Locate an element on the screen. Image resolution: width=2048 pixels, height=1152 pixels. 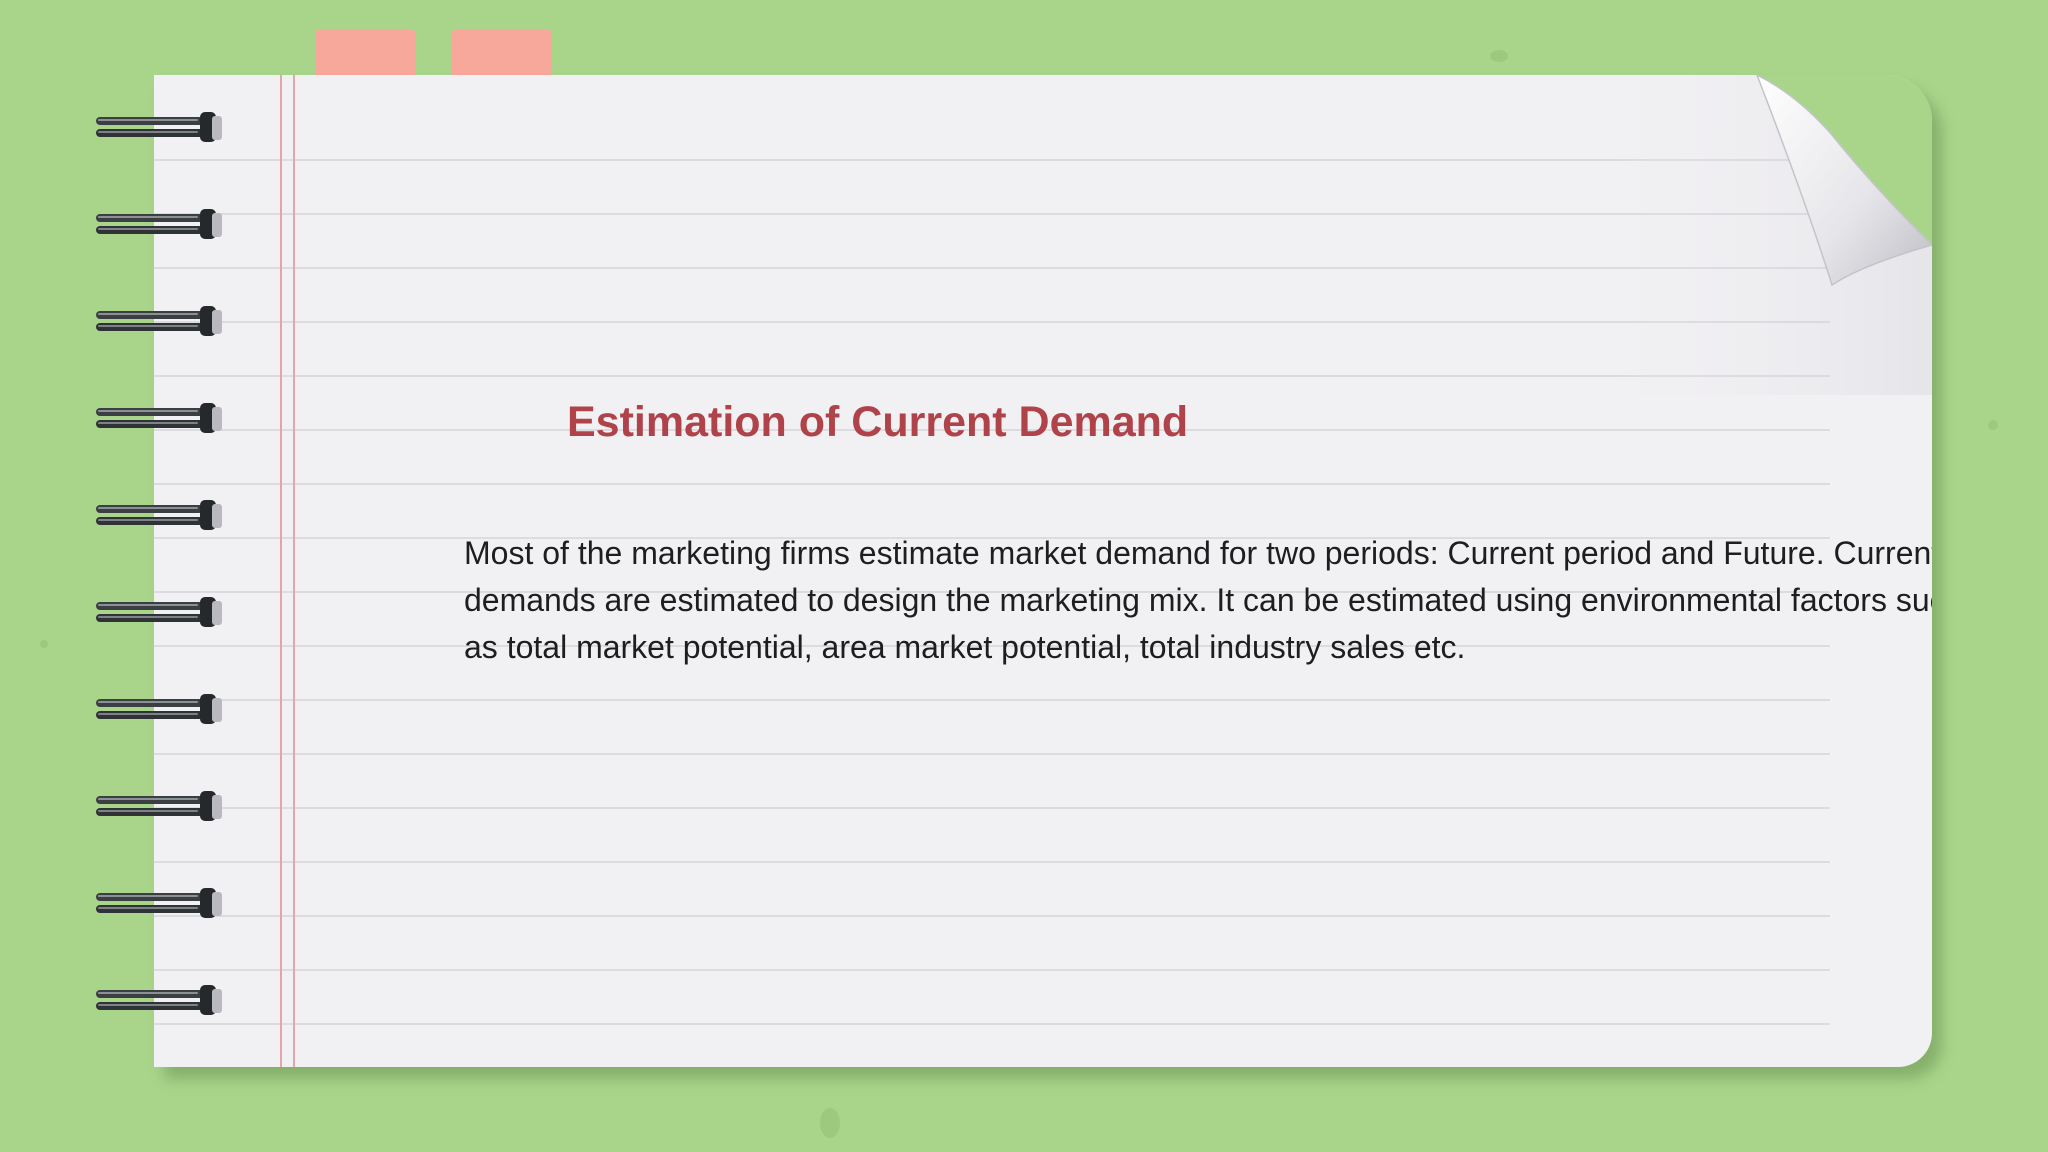
page-curl-icon is located at coordinates (1752, 235).